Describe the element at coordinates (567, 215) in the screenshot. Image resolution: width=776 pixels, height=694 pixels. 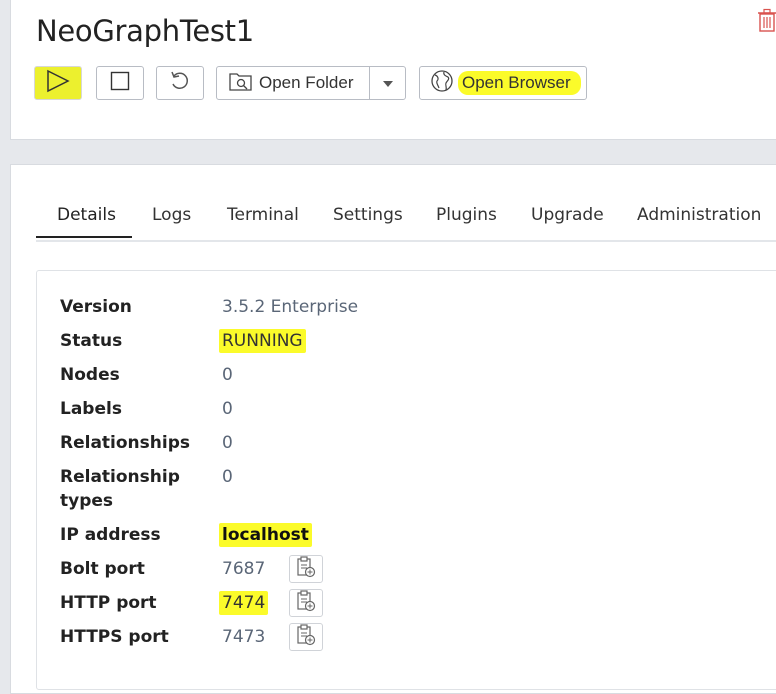
I see `tab-upgrade: Upgrade` at that location.